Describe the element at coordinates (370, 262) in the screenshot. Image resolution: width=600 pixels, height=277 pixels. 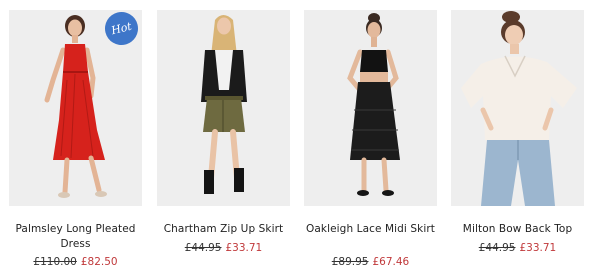
I see `product-price: £89.95 £67.46` at that location.